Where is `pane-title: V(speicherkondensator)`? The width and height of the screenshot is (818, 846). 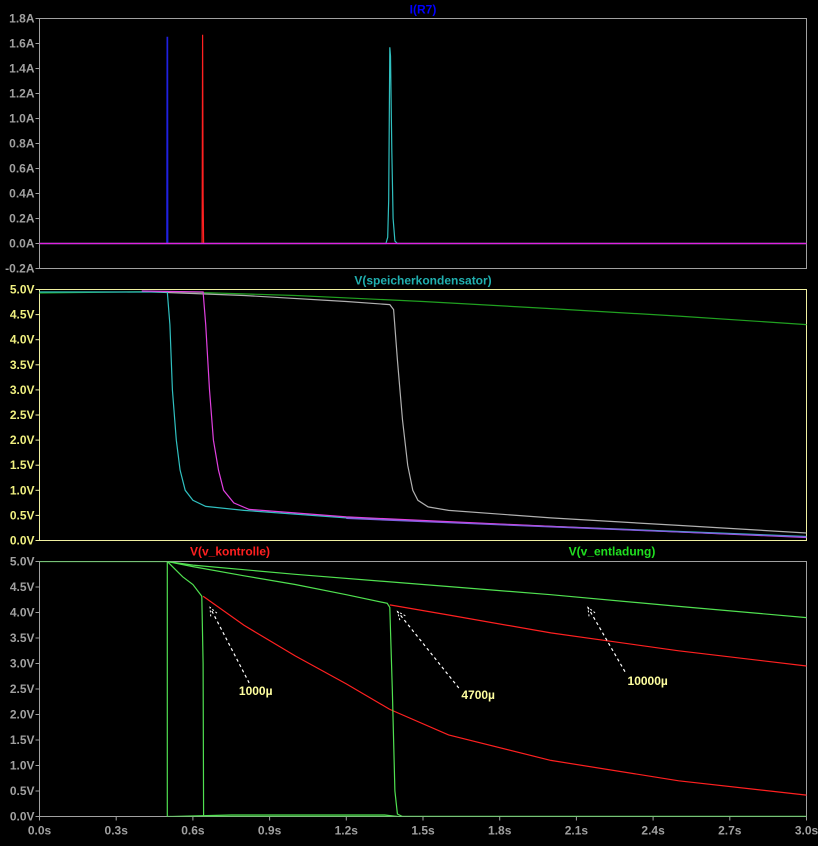
pane-title: V(speicherkondensator) is located at coordinates (422, 281).